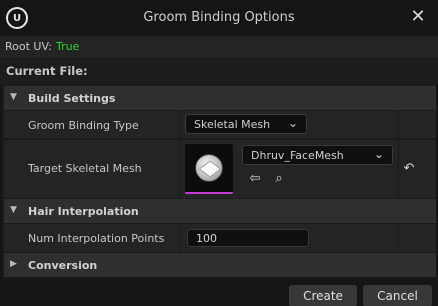 The width and height of the screenshot is (438, 306). What do you see at coordinates (219, 293) in the screenshot?
I see `dialog-footer: Create Cancel` at bounding box center [219, 293].